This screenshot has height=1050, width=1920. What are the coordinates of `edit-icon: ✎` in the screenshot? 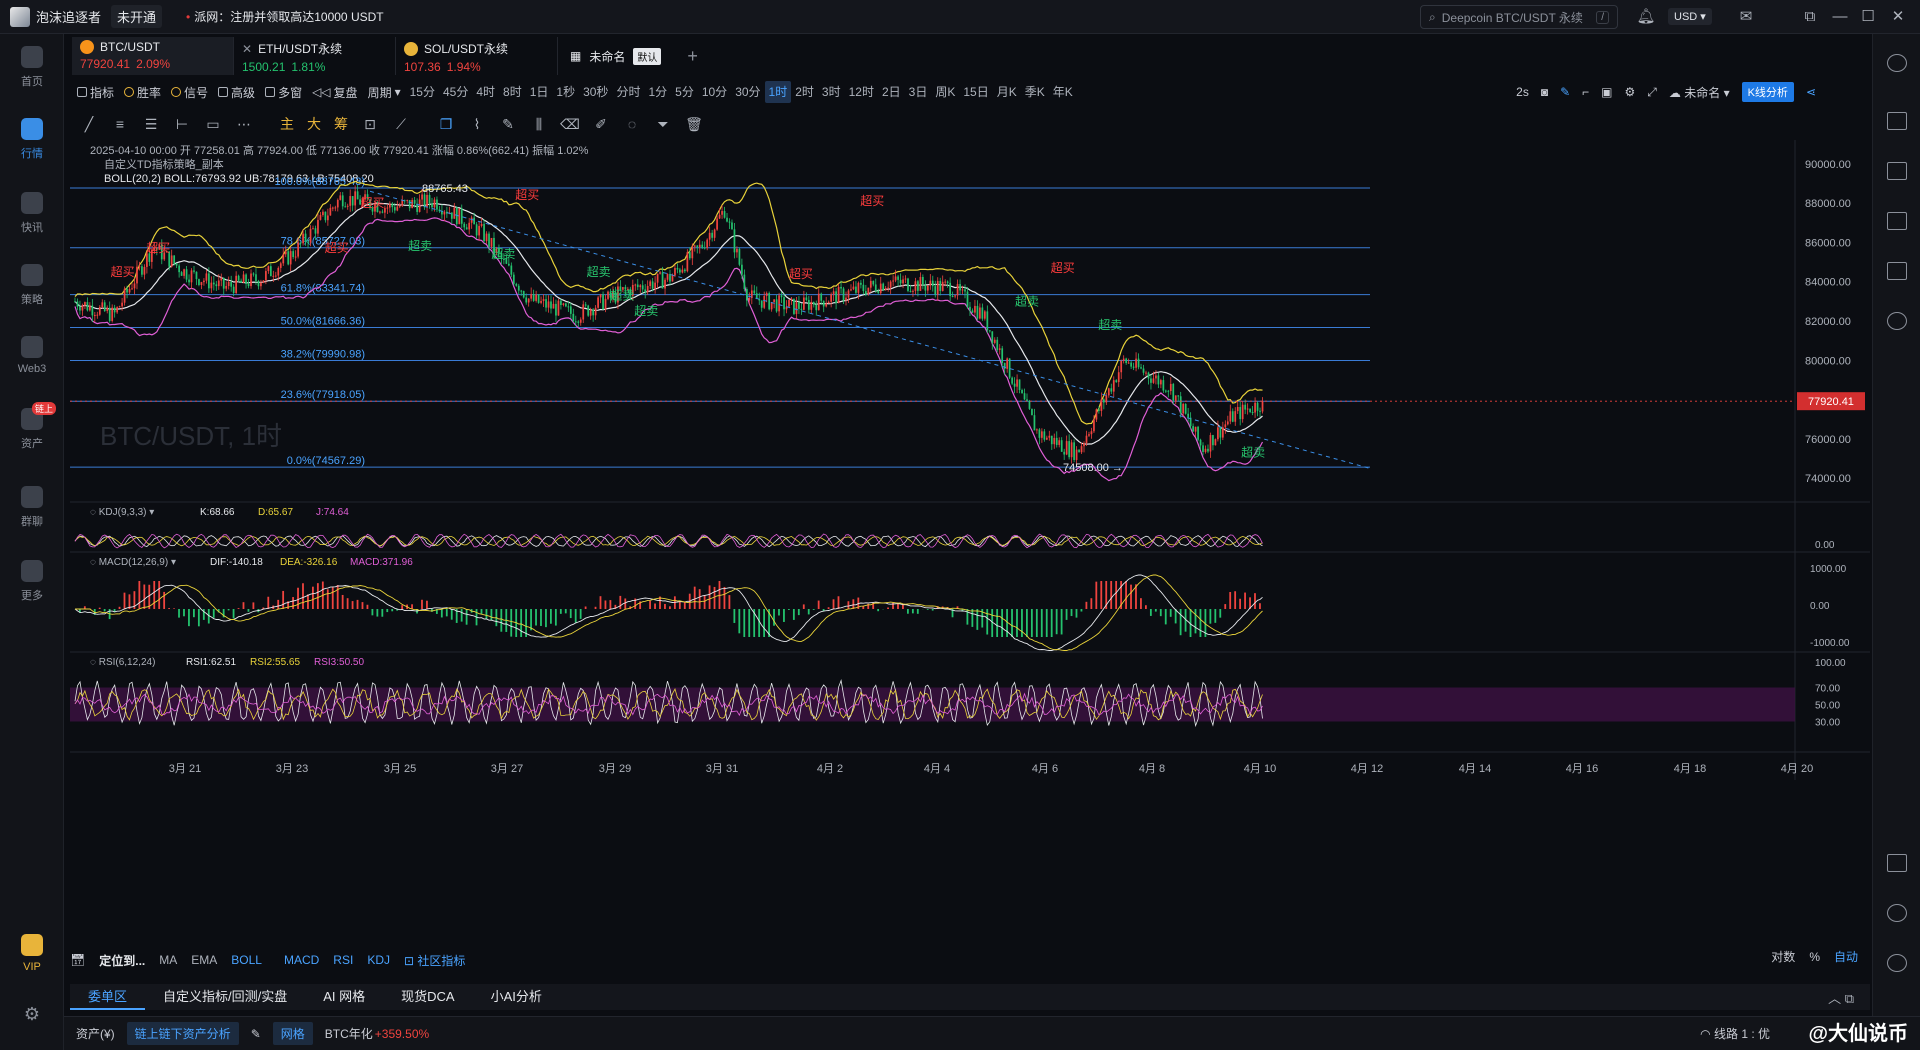 It's located at (256, 1034).